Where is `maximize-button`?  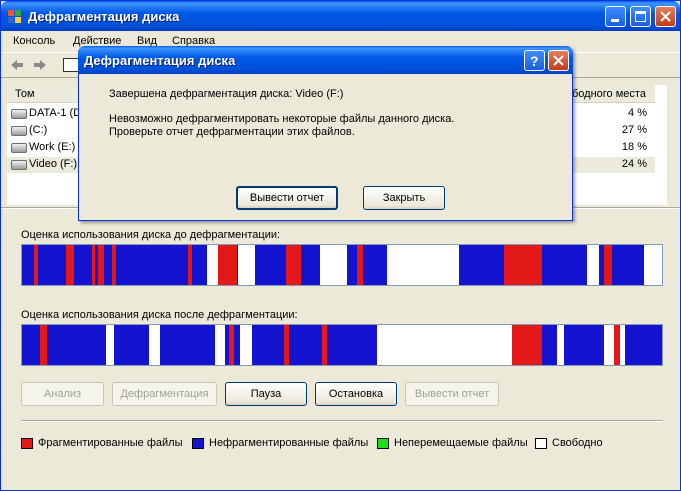
maximize-button is located at coordinates (640, 16).